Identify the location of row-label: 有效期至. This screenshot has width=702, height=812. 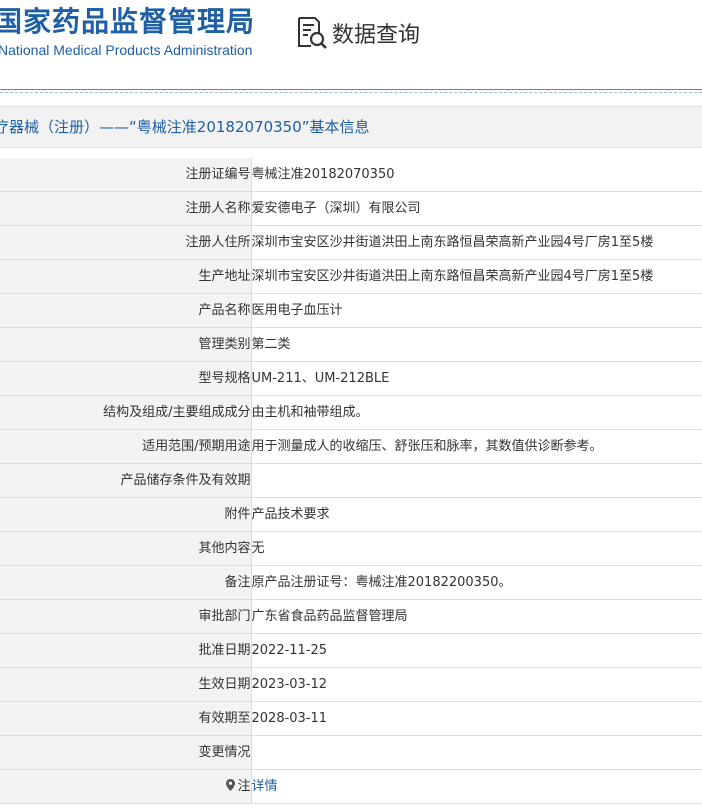
(126, 718).